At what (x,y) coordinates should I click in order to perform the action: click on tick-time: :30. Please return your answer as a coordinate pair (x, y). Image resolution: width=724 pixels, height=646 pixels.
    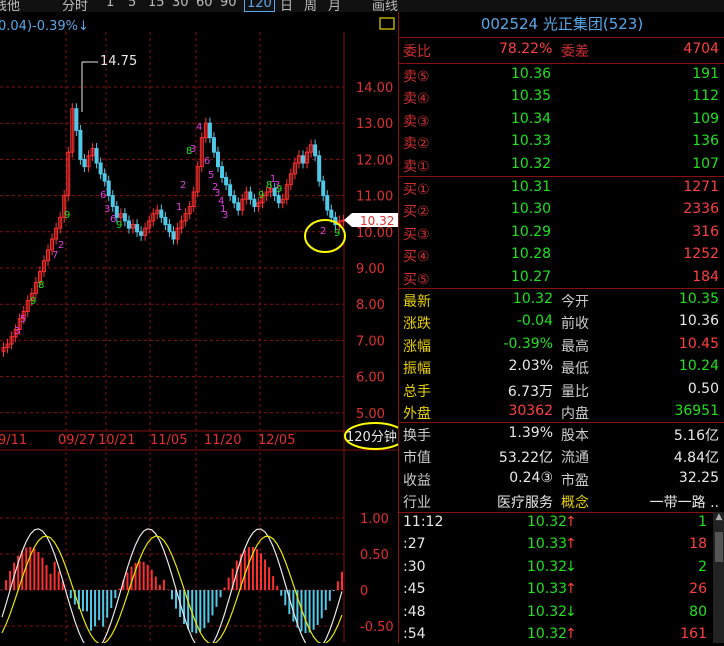
    Looking at the image, I should click on (414, 566).